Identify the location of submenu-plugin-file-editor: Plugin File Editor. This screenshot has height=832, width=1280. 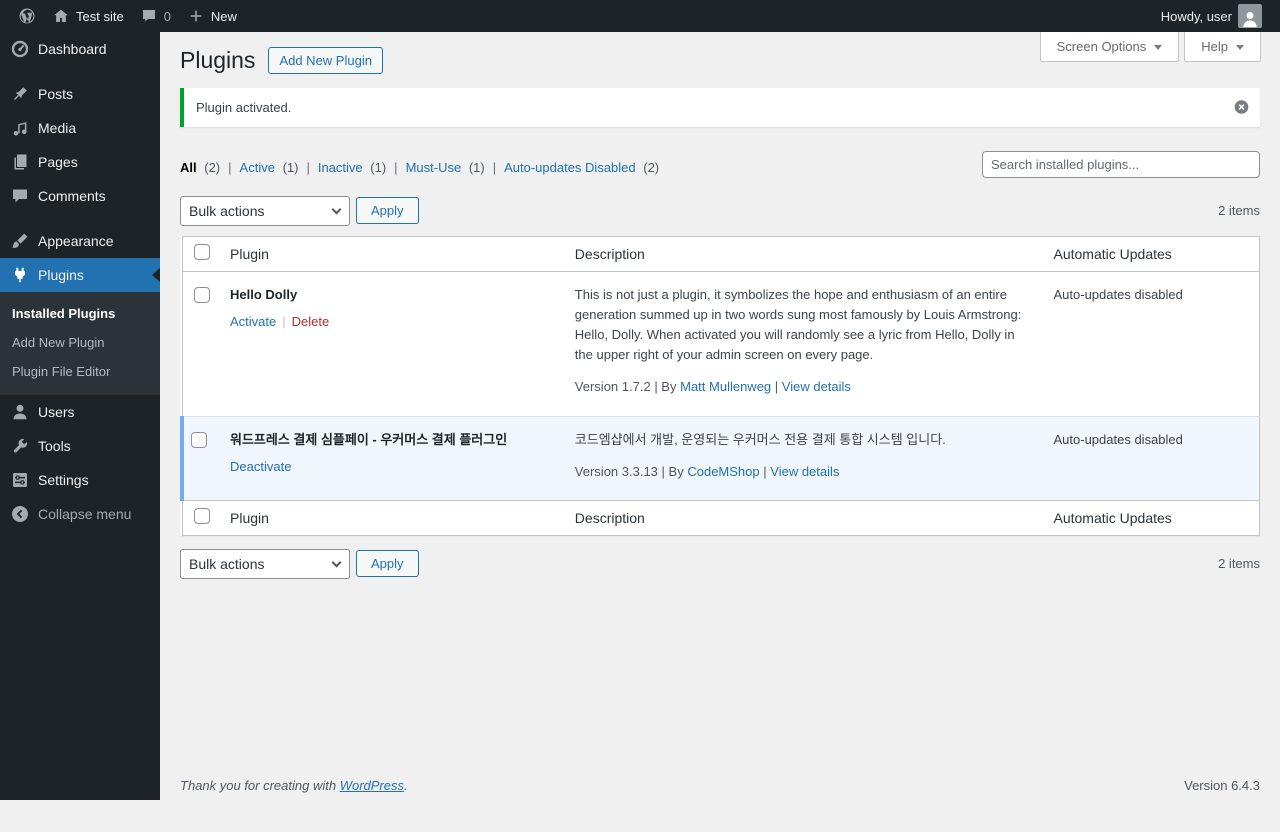
(80, 371).